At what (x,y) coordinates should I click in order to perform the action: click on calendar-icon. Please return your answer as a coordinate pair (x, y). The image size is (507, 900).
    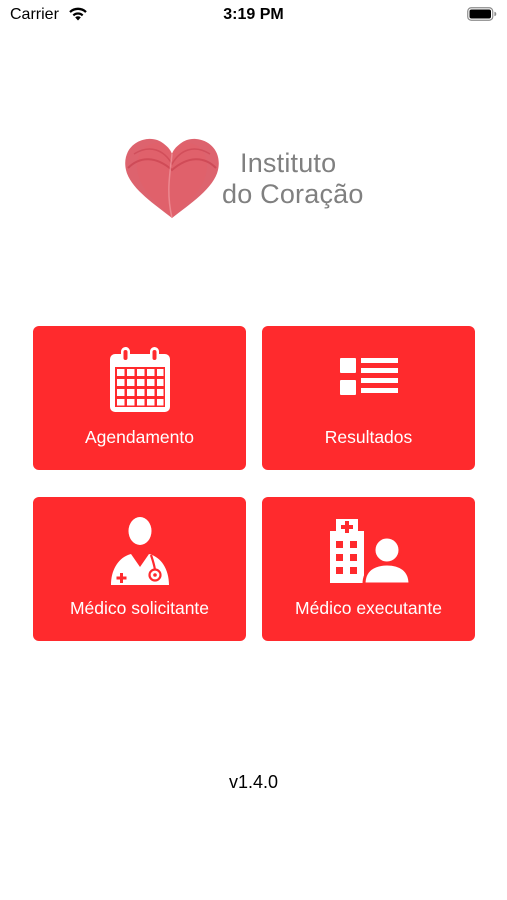
    Looking at the image, I should click on (139, 379).